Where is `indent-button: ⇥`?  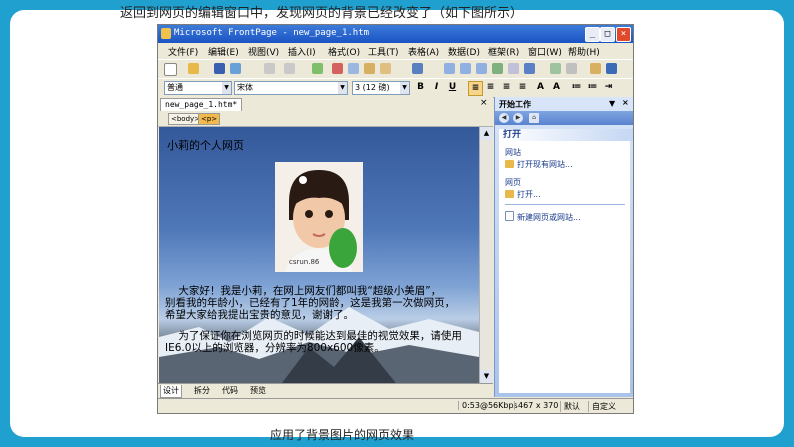 indent-button: ⇥ is located at coordinates (608, 87).